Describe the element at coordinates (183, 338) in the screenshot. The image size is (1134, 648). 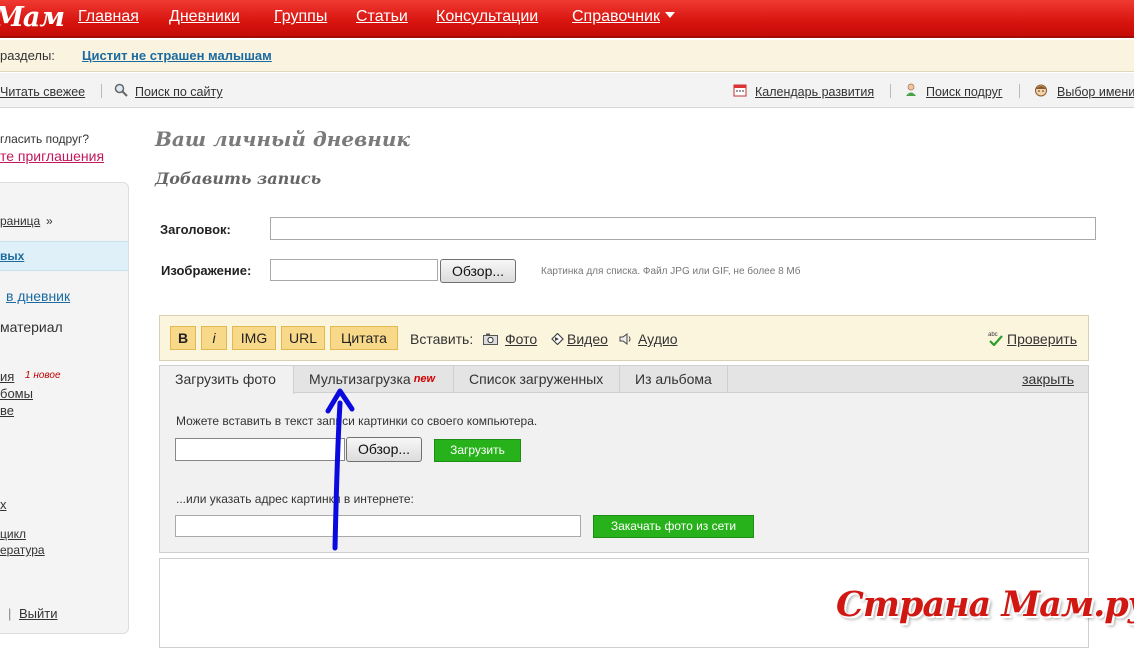
I see `bold-button: B` at that location.